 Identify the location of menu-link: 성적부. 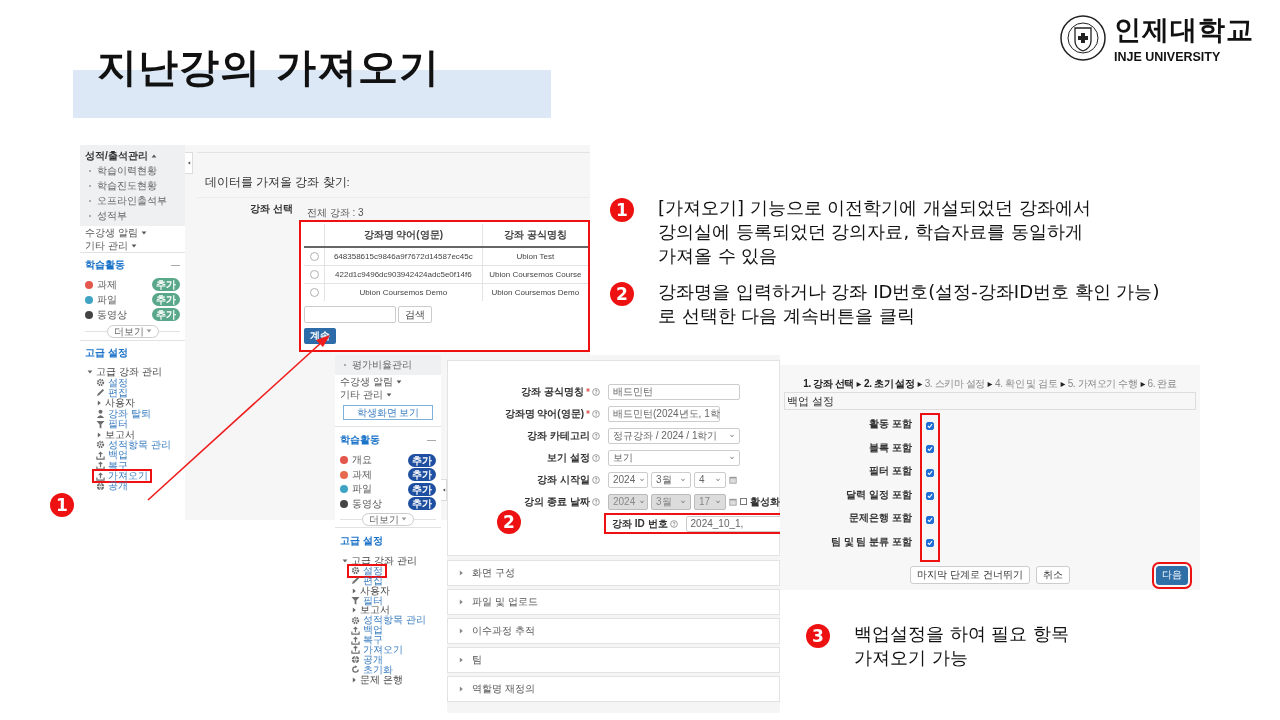
(112, 215).